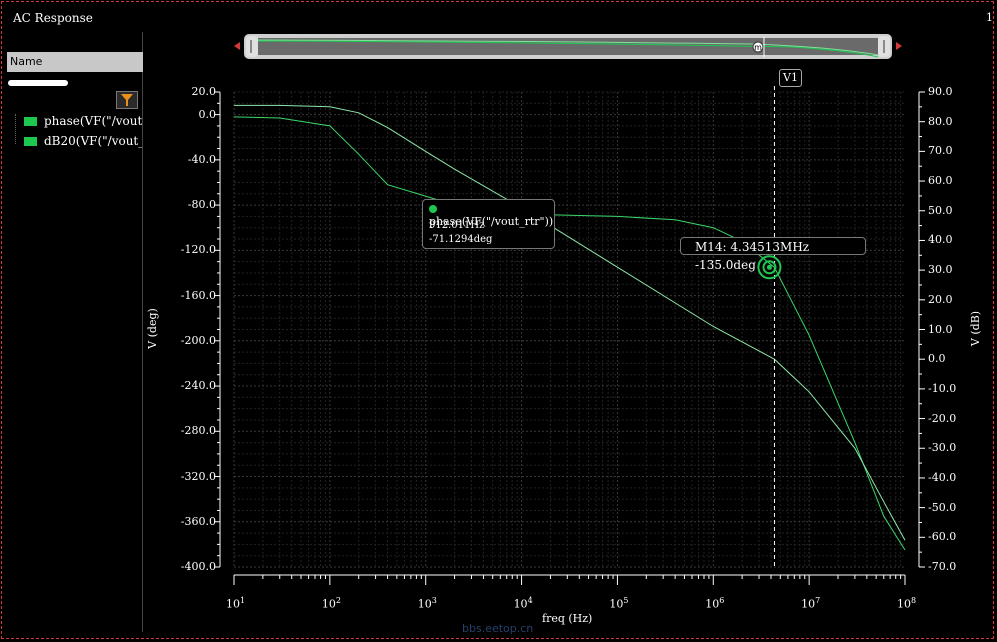 The image size is (997, 642). What do you see at coordinates (940, 240) in the screenshot?
I see `right-tick-label: 40.0` at bounding box center [940, 240].